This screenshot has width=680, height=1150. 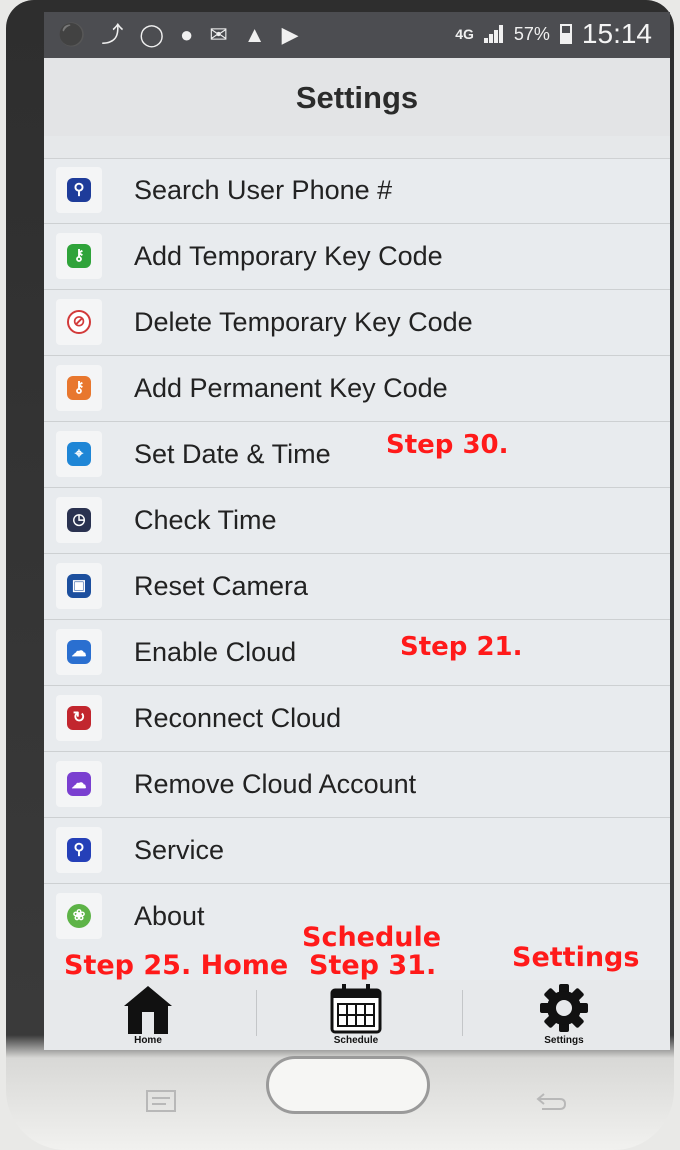 What do you see at coordinates (357, 455) in the screenshot?
I see `menu-item-set-date-time: ⌖ Set Date & Time` at bounding box center [357, 455].